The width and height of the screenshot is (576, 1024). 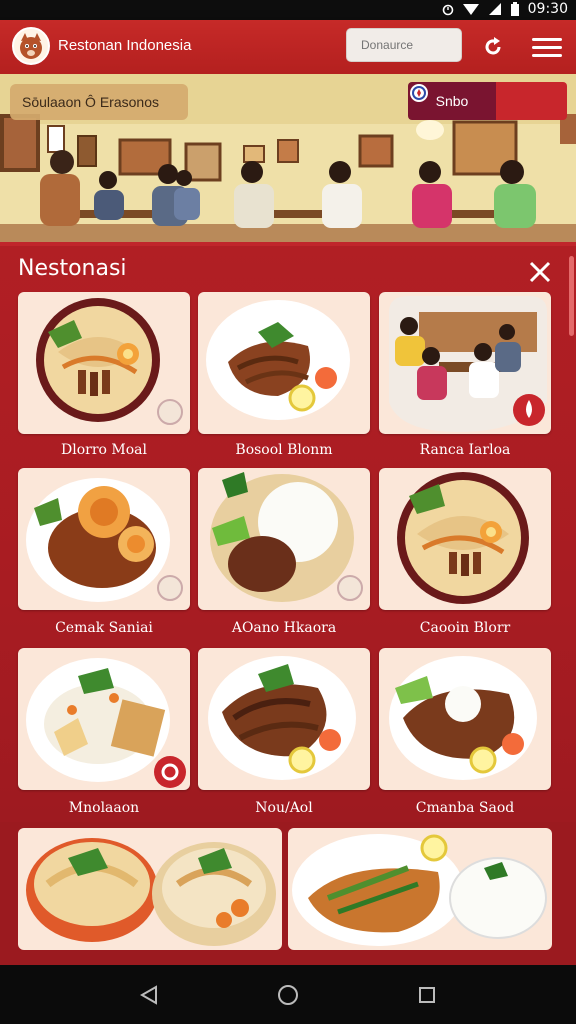 I want to click on fried-rice-image, so click(x=106, y=723).